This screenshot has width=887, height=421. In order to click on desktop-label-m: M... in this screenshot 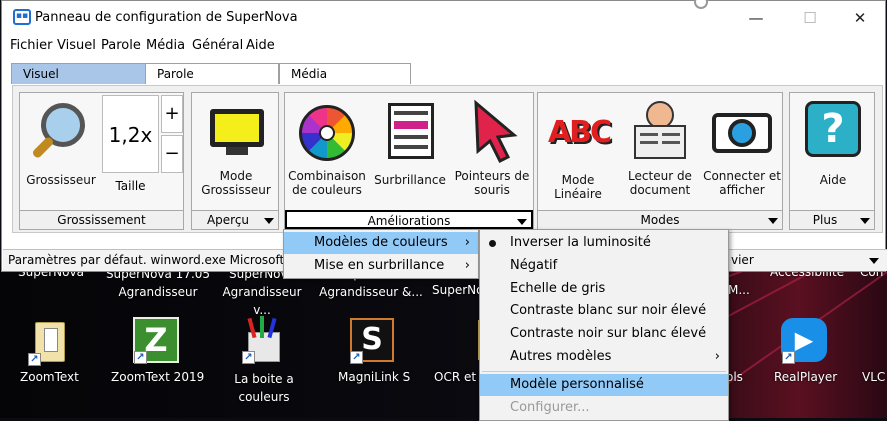, I will do `click(739, 290)`.